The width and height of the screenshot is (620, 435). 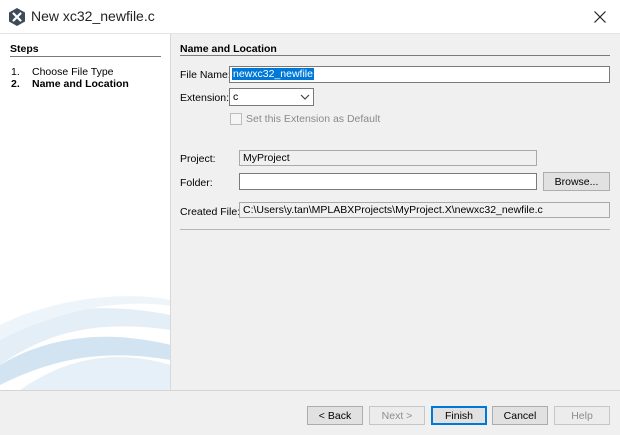 What do you see at coordinates (85, 343) in the screenshot?
I see `decorative-swoosh-graphic` at bounding box center [85, 343].